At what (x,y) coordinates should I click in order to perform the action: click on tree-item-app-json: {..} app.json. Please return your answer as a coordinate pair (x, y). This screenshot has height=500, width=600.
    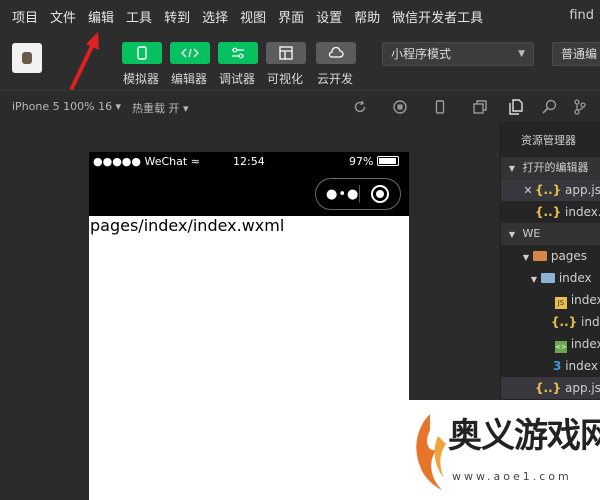
    Looking at the image, I should click on (550, 388).